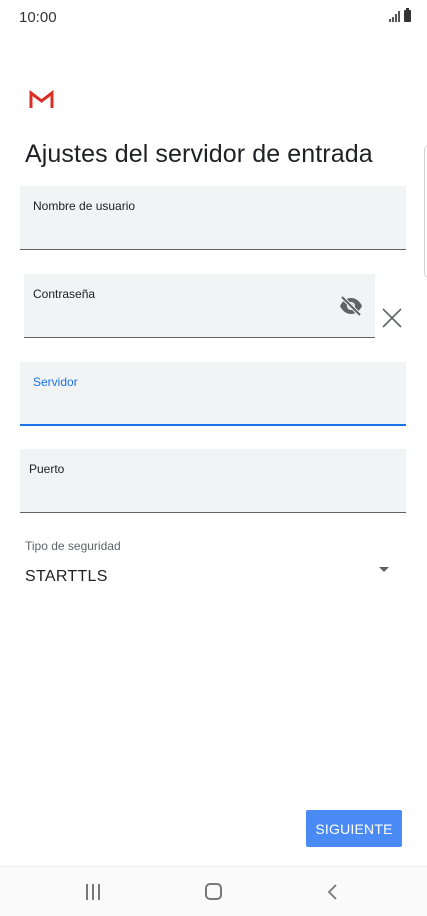 This screenshot has width=427, height=916. What do you see at coordinates (351, 306) in the screenshot?
I see `visibility-off-icon` at bounding box center [351, 306].